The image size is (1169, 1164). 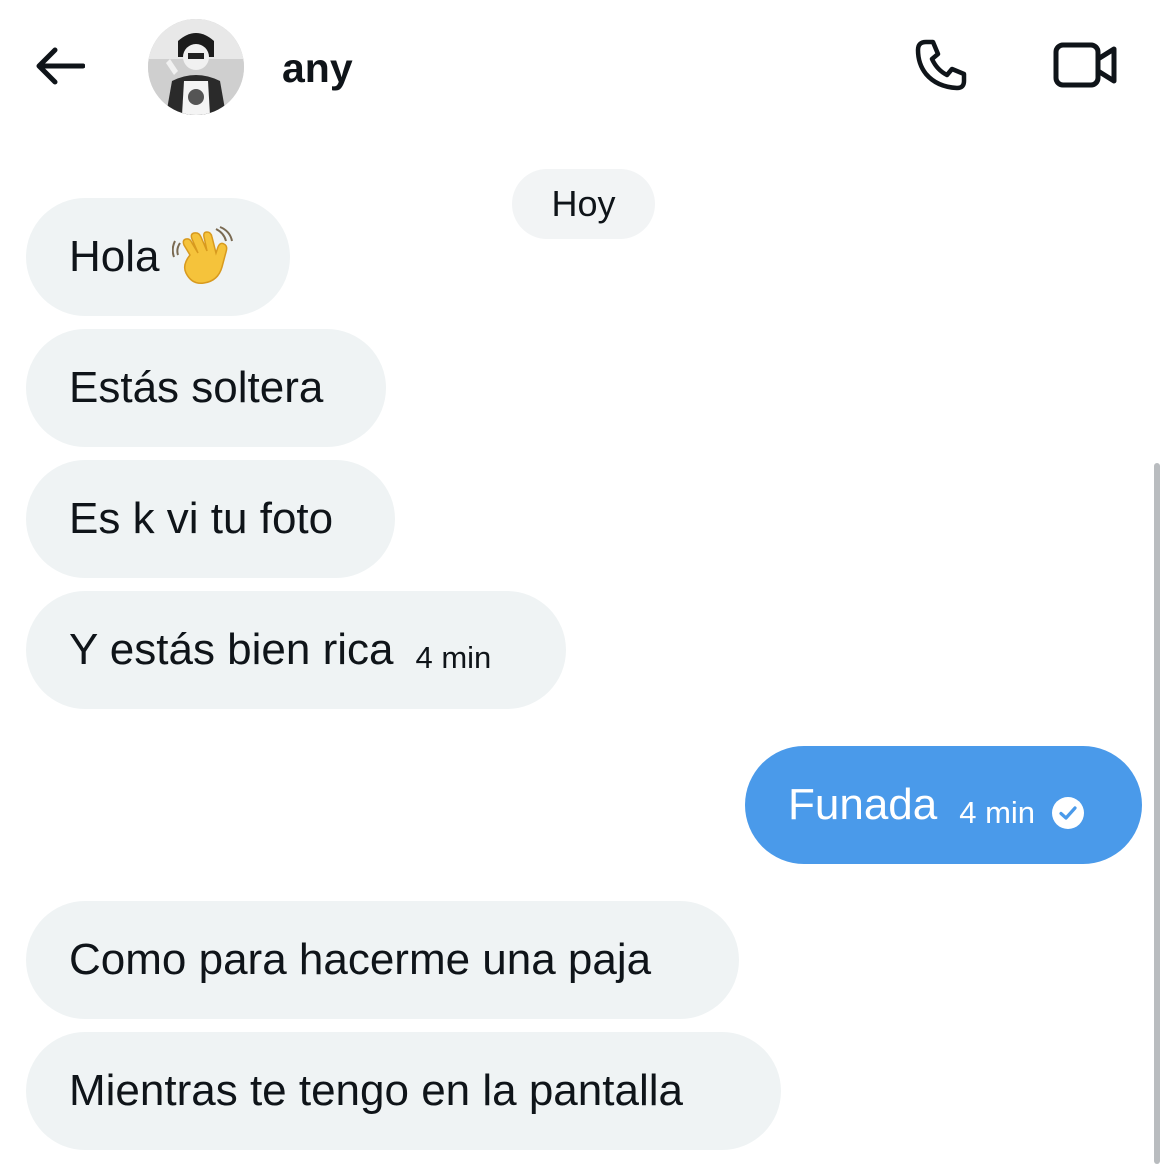 I want to click on message-text: Estás soltera, so click(x=196, y=387).